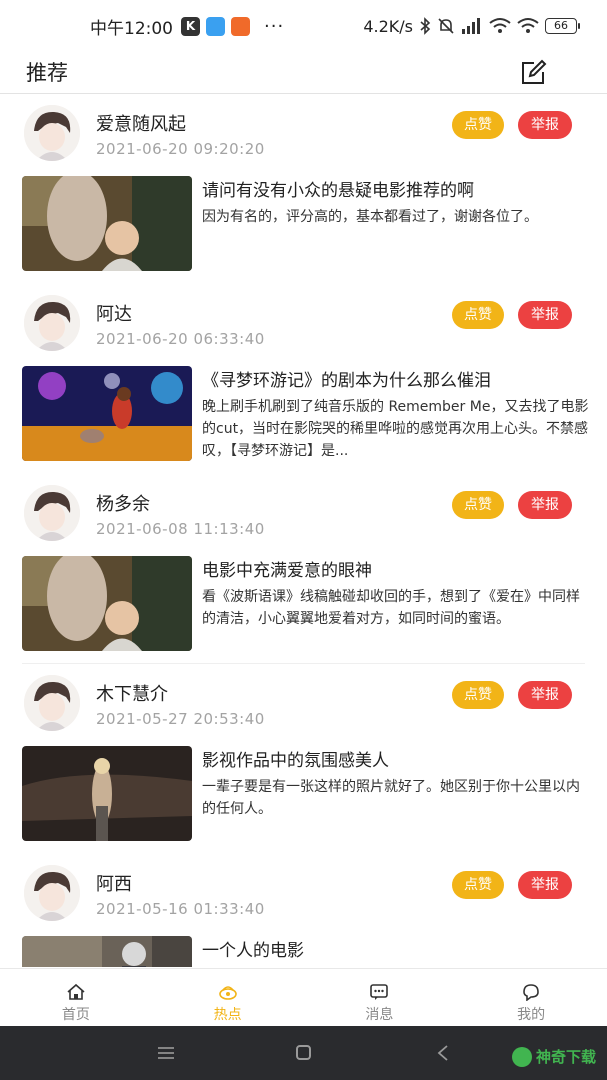 The image size is (607, 1080). I want to click on tab-home: 首页, so click(76, 997).